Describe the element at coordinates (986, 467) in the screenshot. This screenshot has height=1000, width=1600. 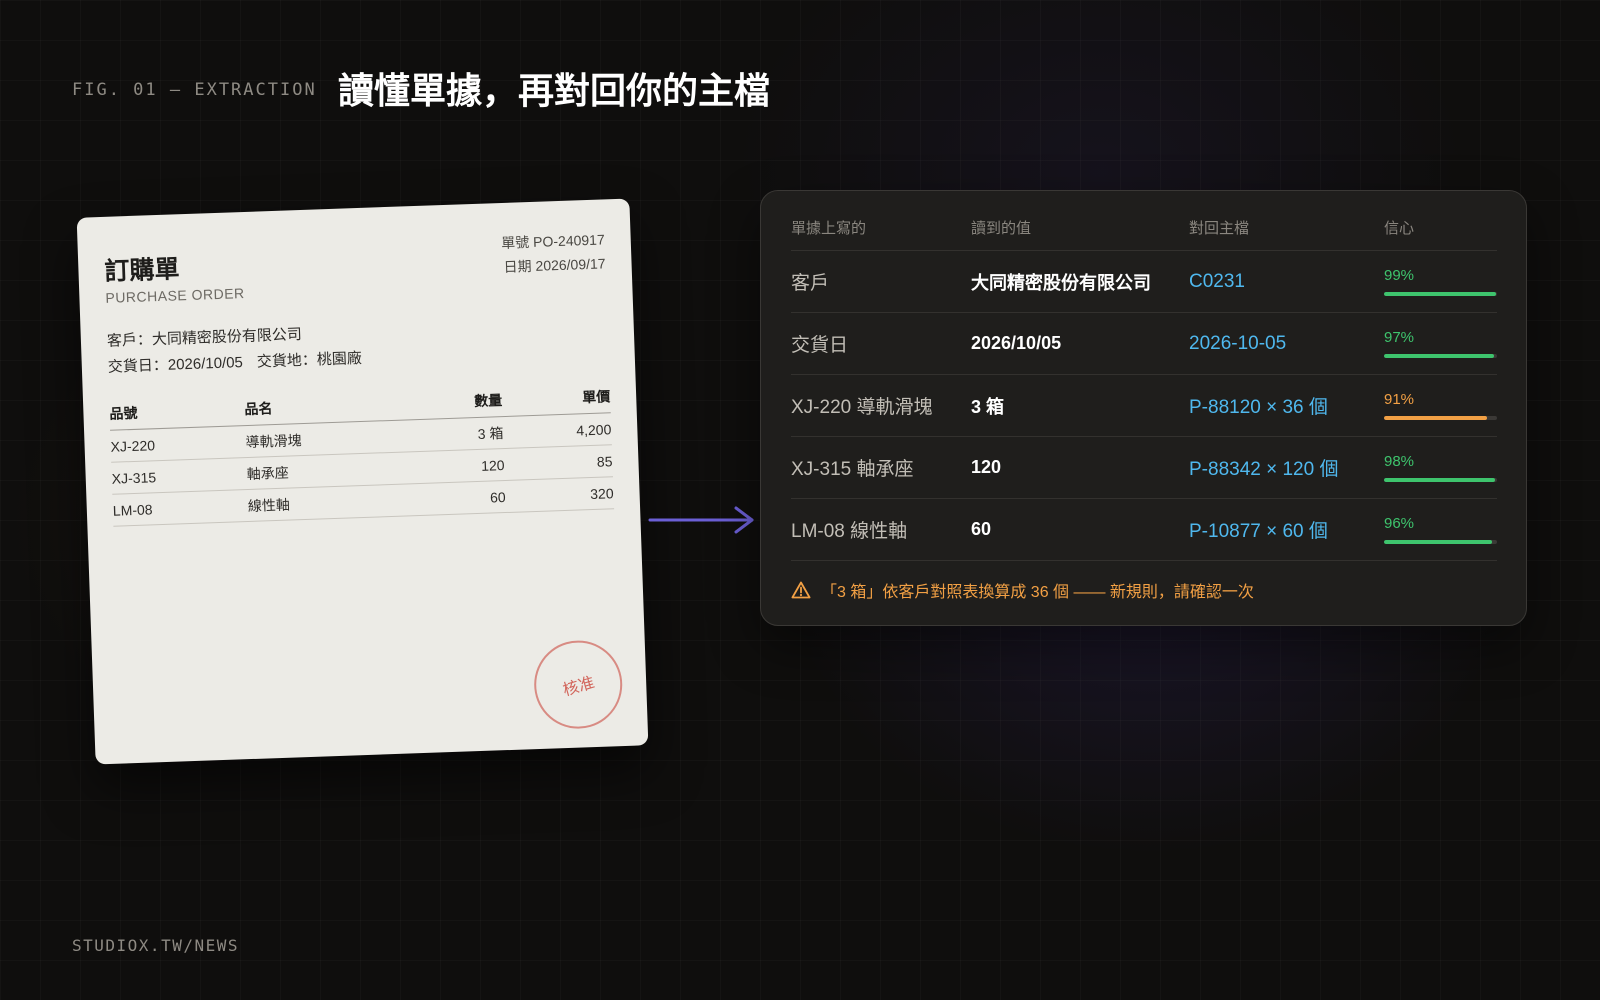
I see `extracted-value: 120` at that location.